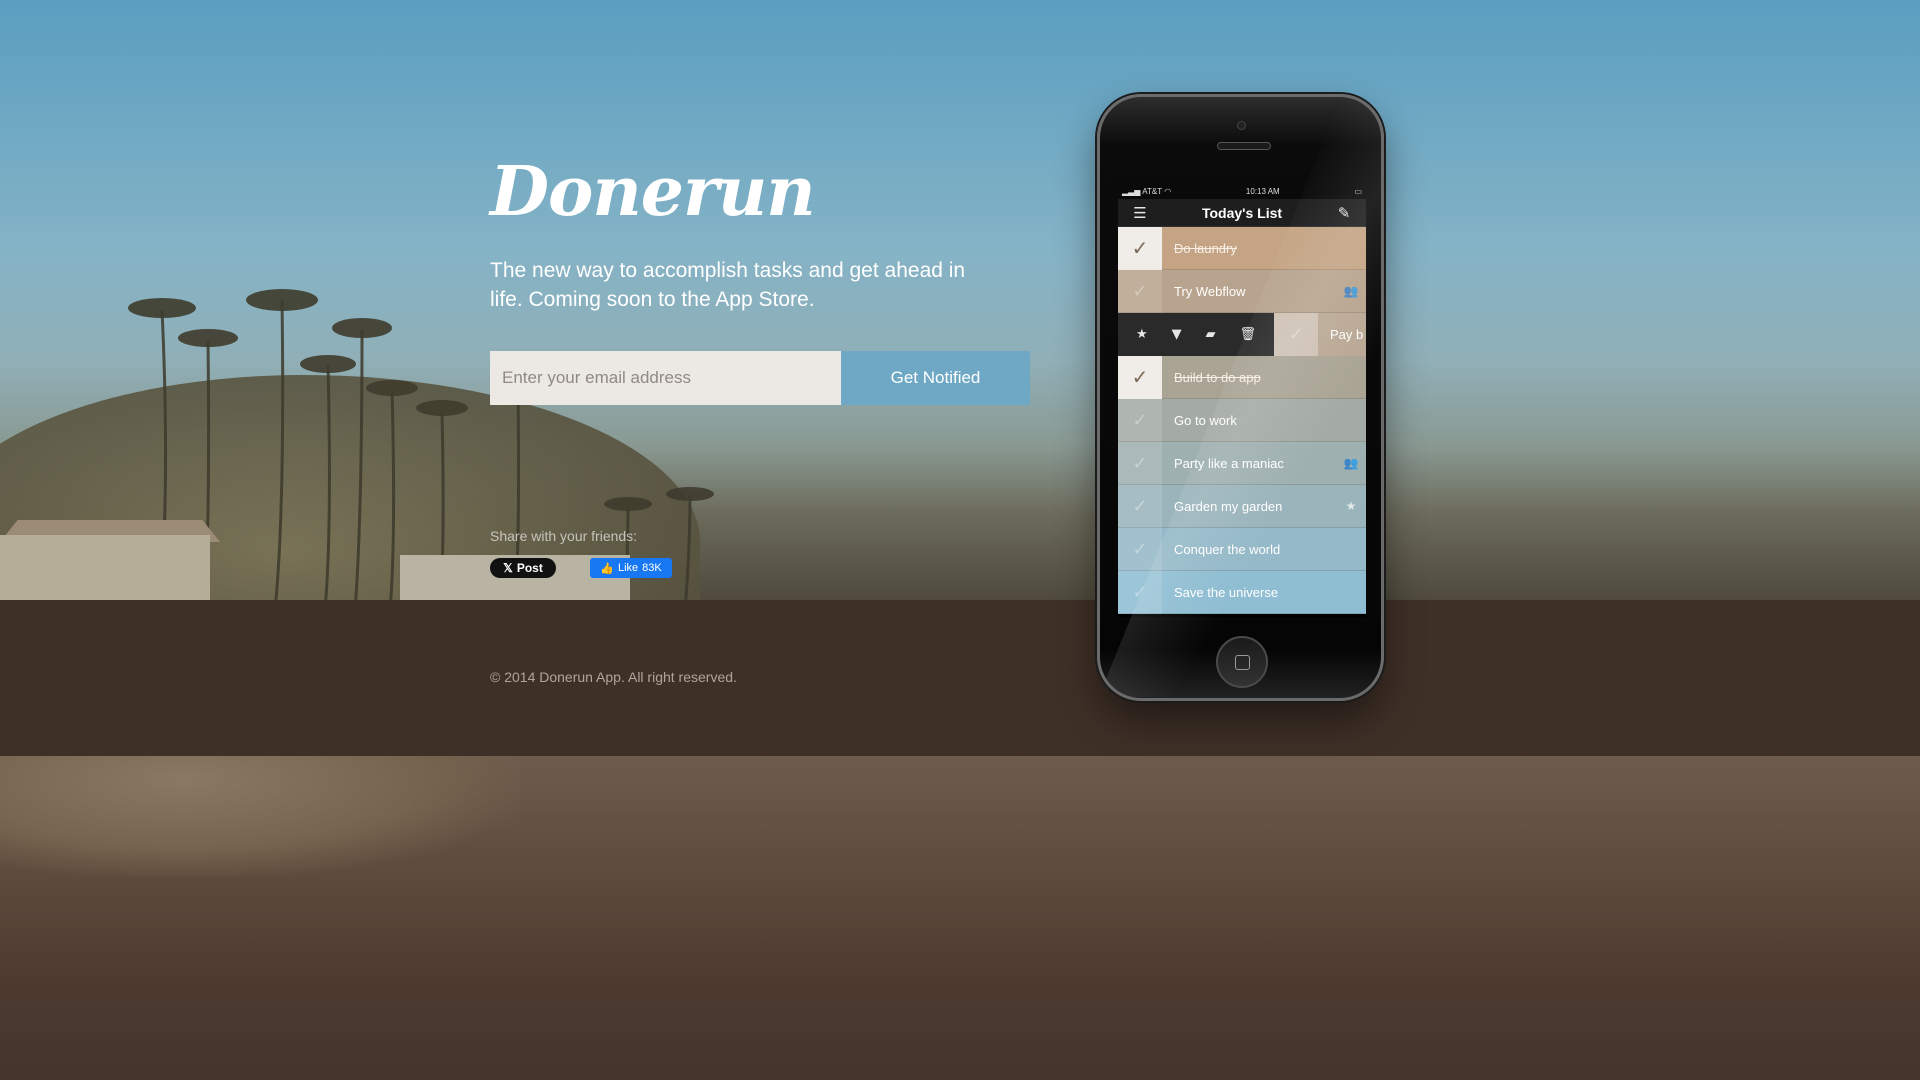 The height and width of the screenshot is (1080, 1920). I want to click on like-label: Like, so click(628, 568).